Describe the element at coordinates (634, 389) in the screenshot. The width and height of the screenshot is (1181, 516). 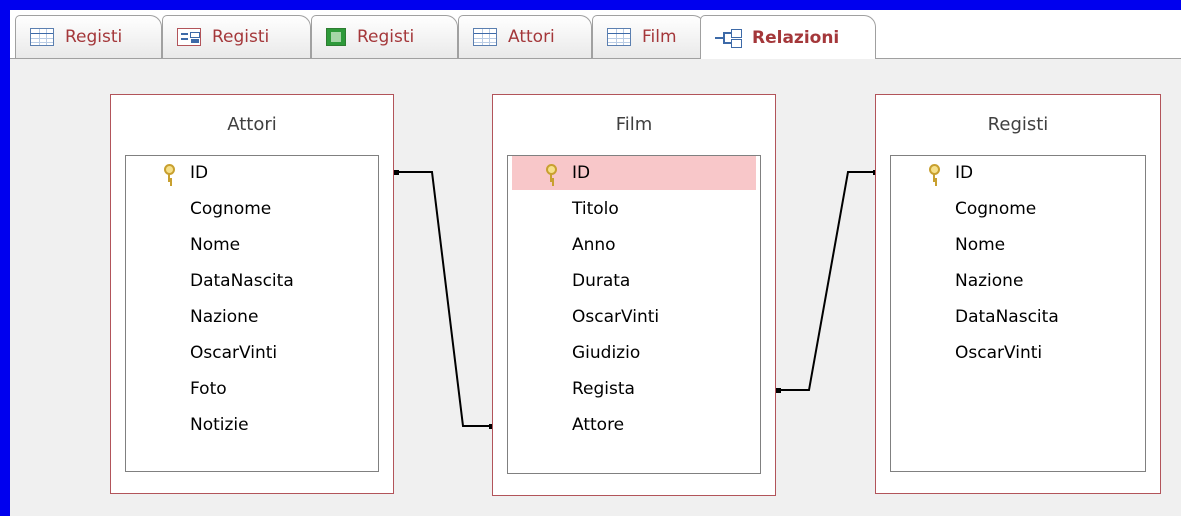
I see `field-row: Regista` at that location.